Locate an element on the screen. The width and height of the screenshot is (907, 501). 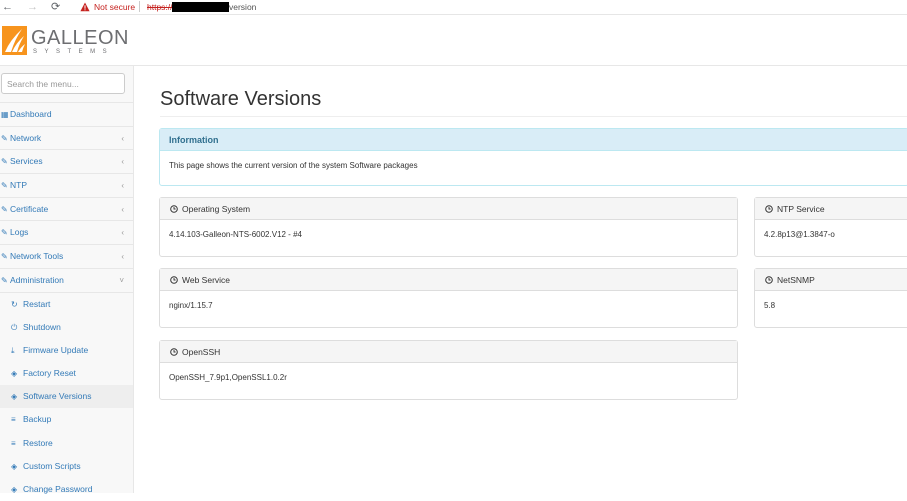
sidebar-subitem-label: Shutdown is located at coordinates (42, 326).